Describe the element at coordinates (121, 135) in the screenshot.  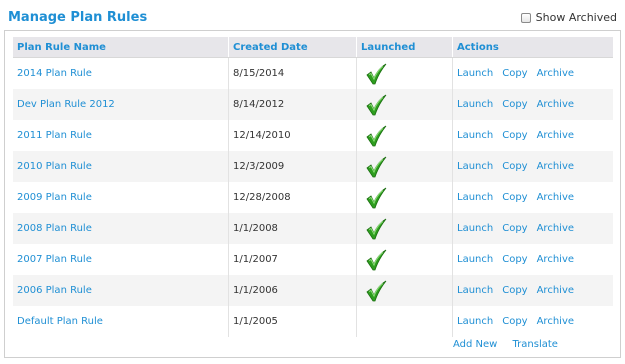
I see `plan-rule-name-cell: 2011 Plan Rule` at that location.